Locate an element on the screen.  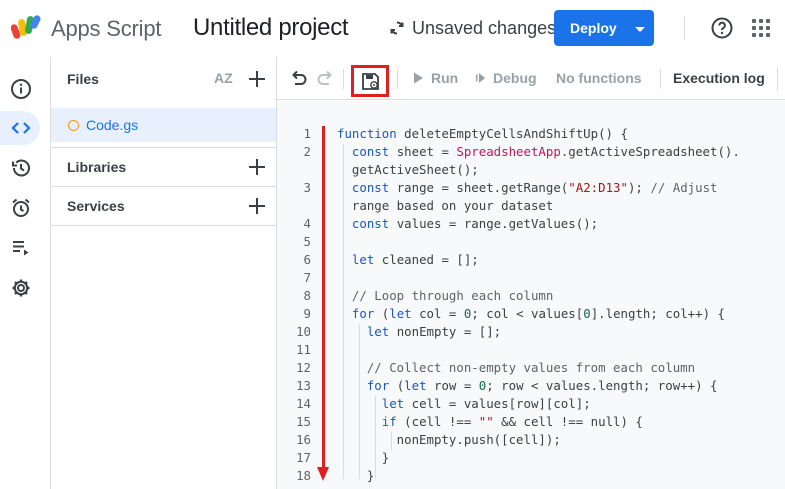
redo-icon is located at coordinates (326, 79).